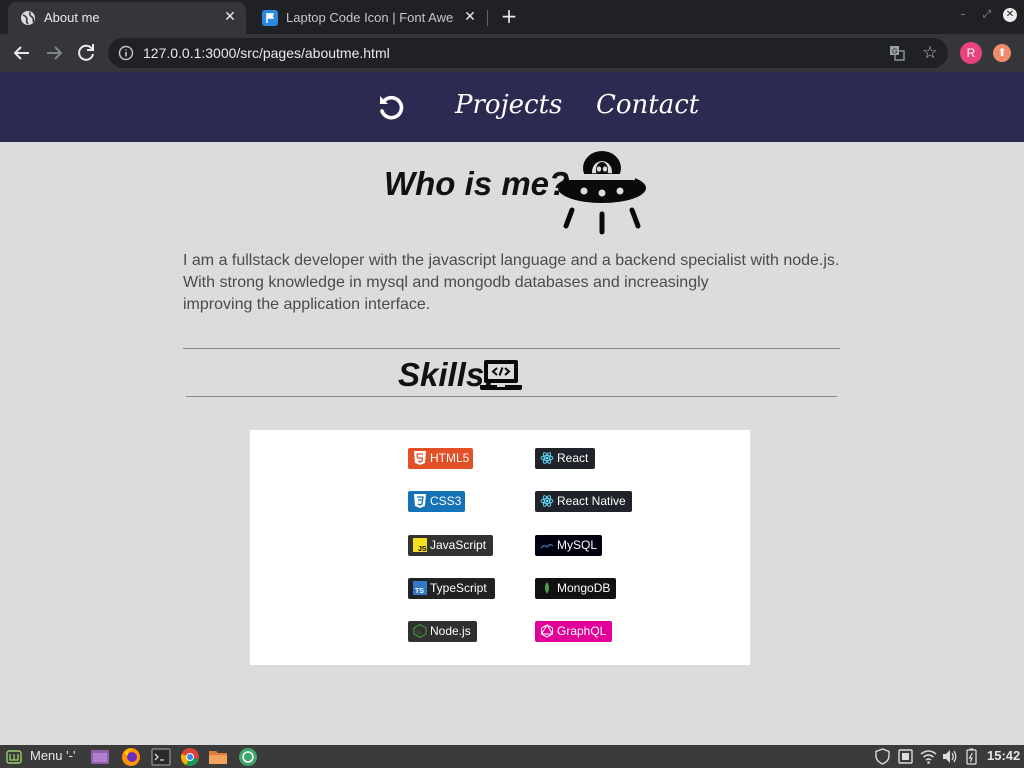 The width and height of the screenshot is (1024, 768). Describe the element at coordinates (420, 545) in the screenshot. I see `javascript-icon: JS` at that location.